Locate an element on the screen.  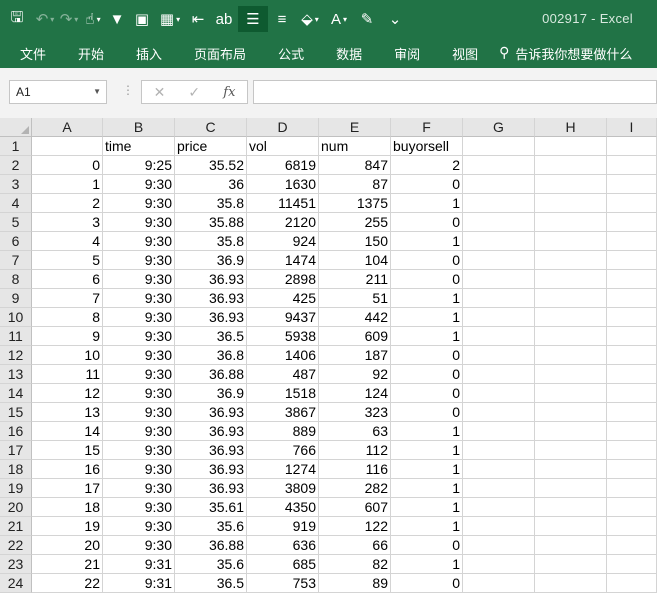
cell: 2120 is located at coordinates (283, 222).